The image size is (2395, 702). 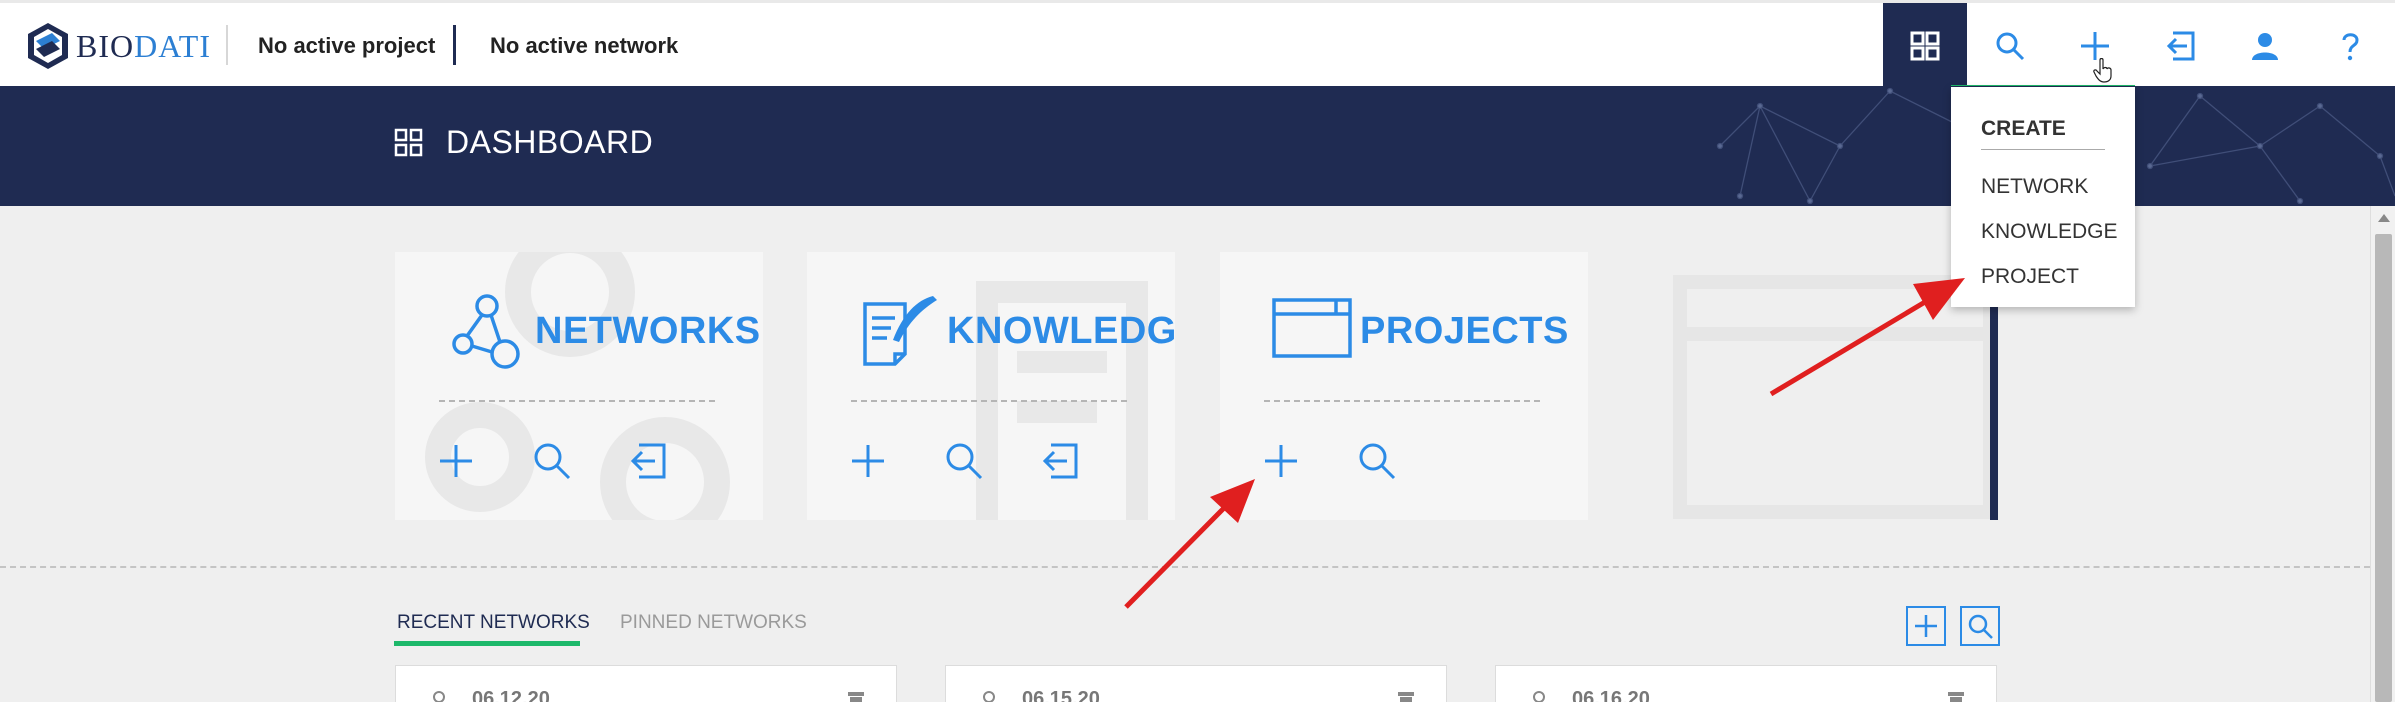 I want to click on network-date: 06.12.20, so click(x=511, y=695).